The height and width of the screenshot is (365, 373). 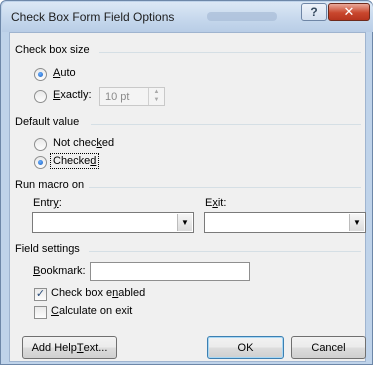 I want to click on auto-radio, so click(x=40, y=74).